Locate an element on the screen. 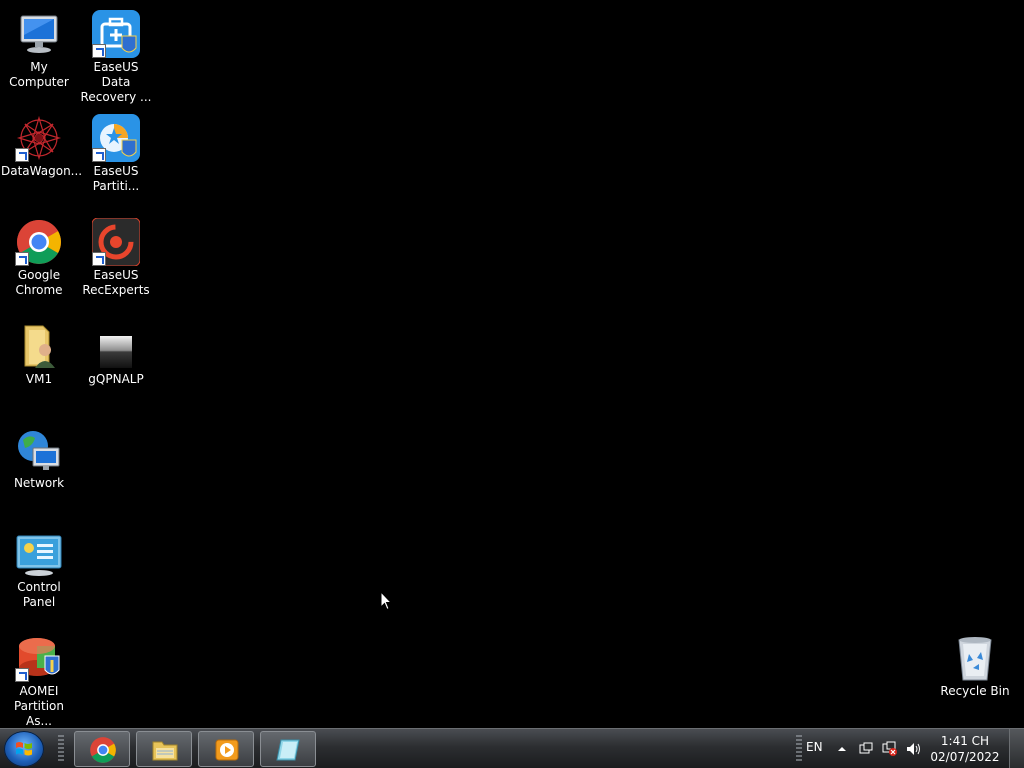  media-player-taskbar-button is located at coordinates (226, 749).